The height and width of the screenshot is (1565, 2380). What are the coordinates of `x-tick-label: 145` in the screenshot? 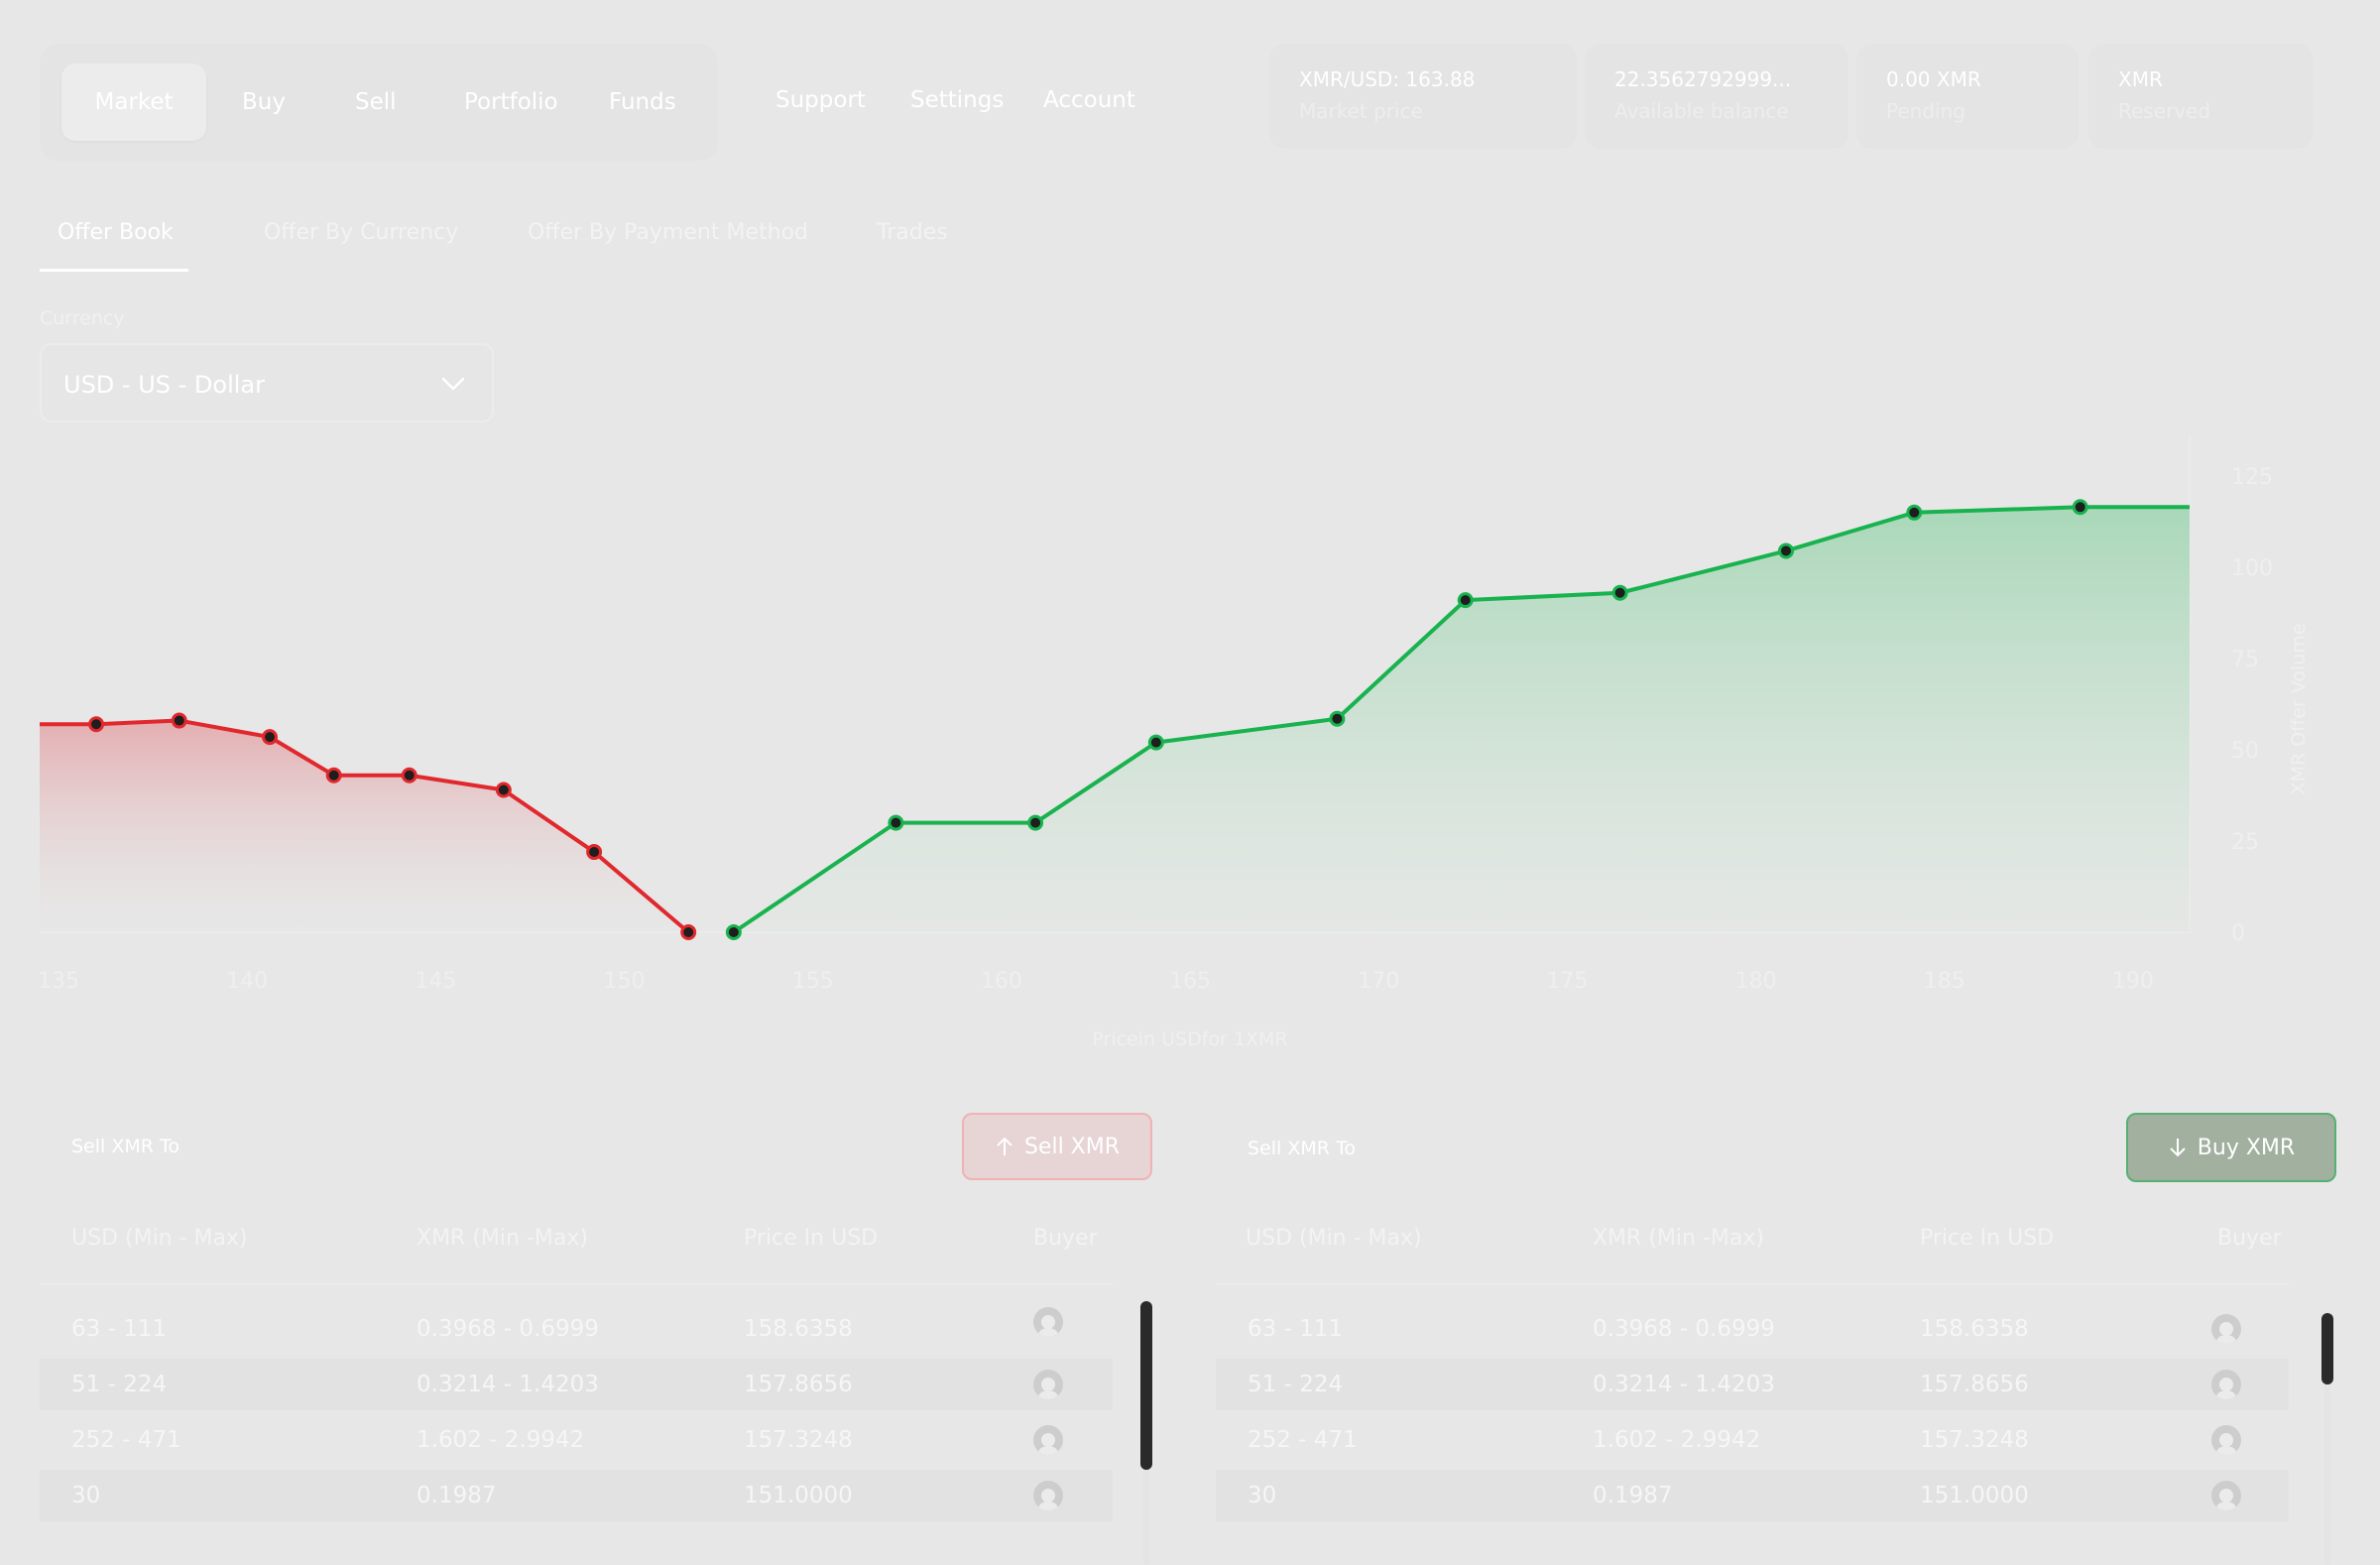 It's located at (435, 981).